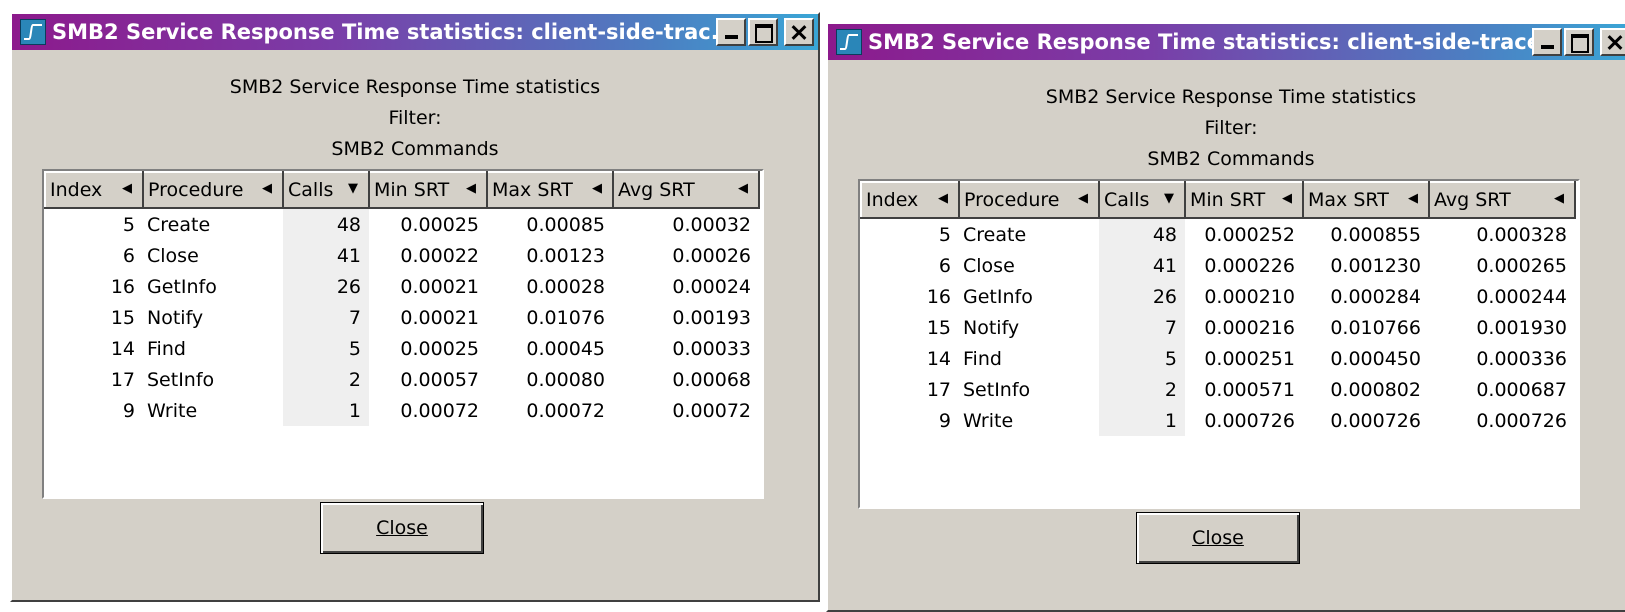 The width and height of the screenshot is (1625, 612). Describe the element at coordinates (1218, 420) in the screenshot. I see `table-row: 9 Write 1 0.000726 0.000726 0.000726` at that location.